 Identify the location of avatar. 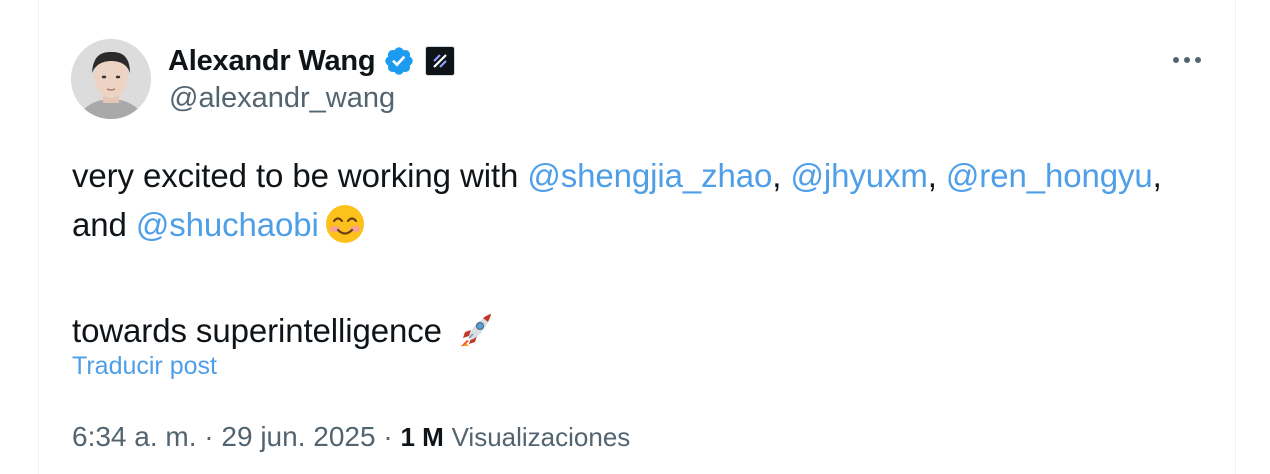
(111, 79).